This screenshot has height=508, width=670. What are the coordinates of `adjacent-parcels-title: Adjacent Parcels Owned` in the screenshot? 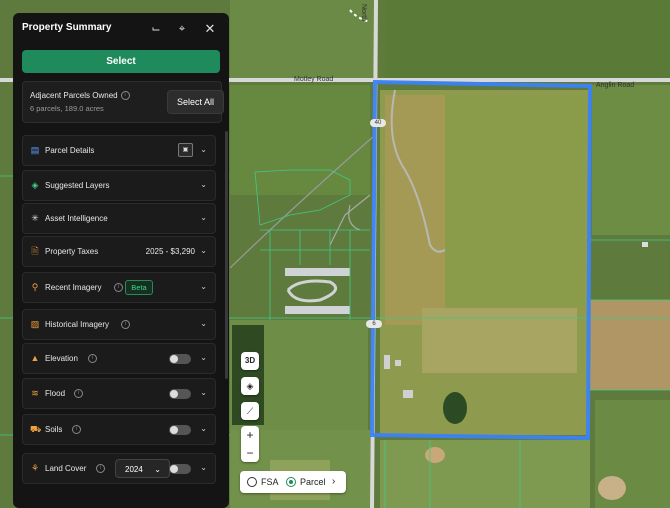 It's located at (74, 95).